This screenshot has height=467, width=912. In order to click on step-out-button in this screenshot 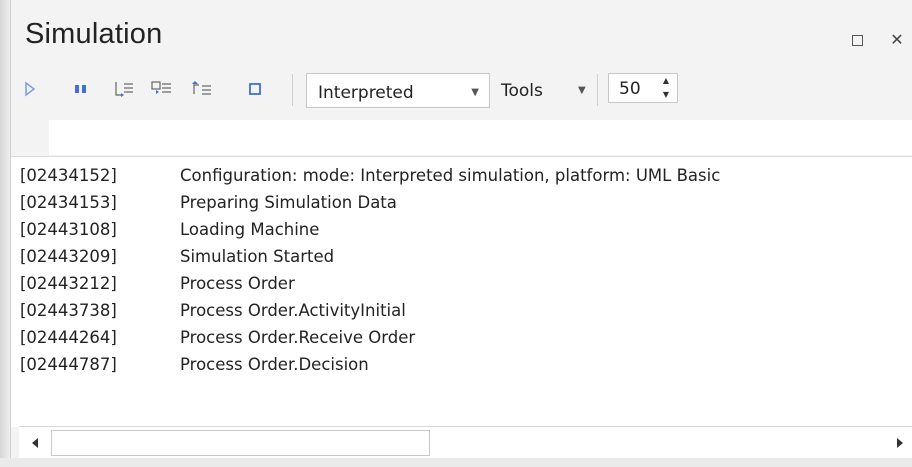, I will do `click(202, 89)`.